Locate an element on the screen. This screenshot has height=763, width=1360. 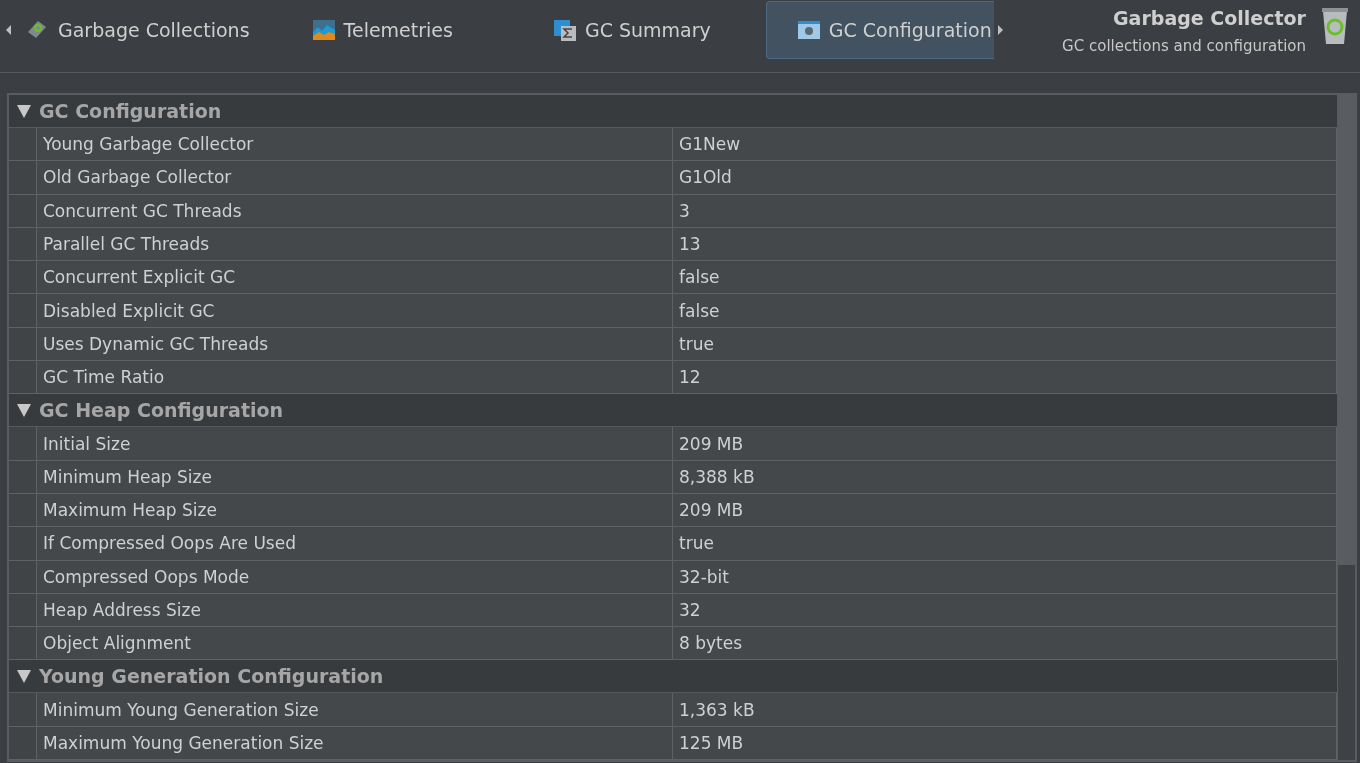
table-cell: Minimum Heap Size is located at coordinates (355, 476).